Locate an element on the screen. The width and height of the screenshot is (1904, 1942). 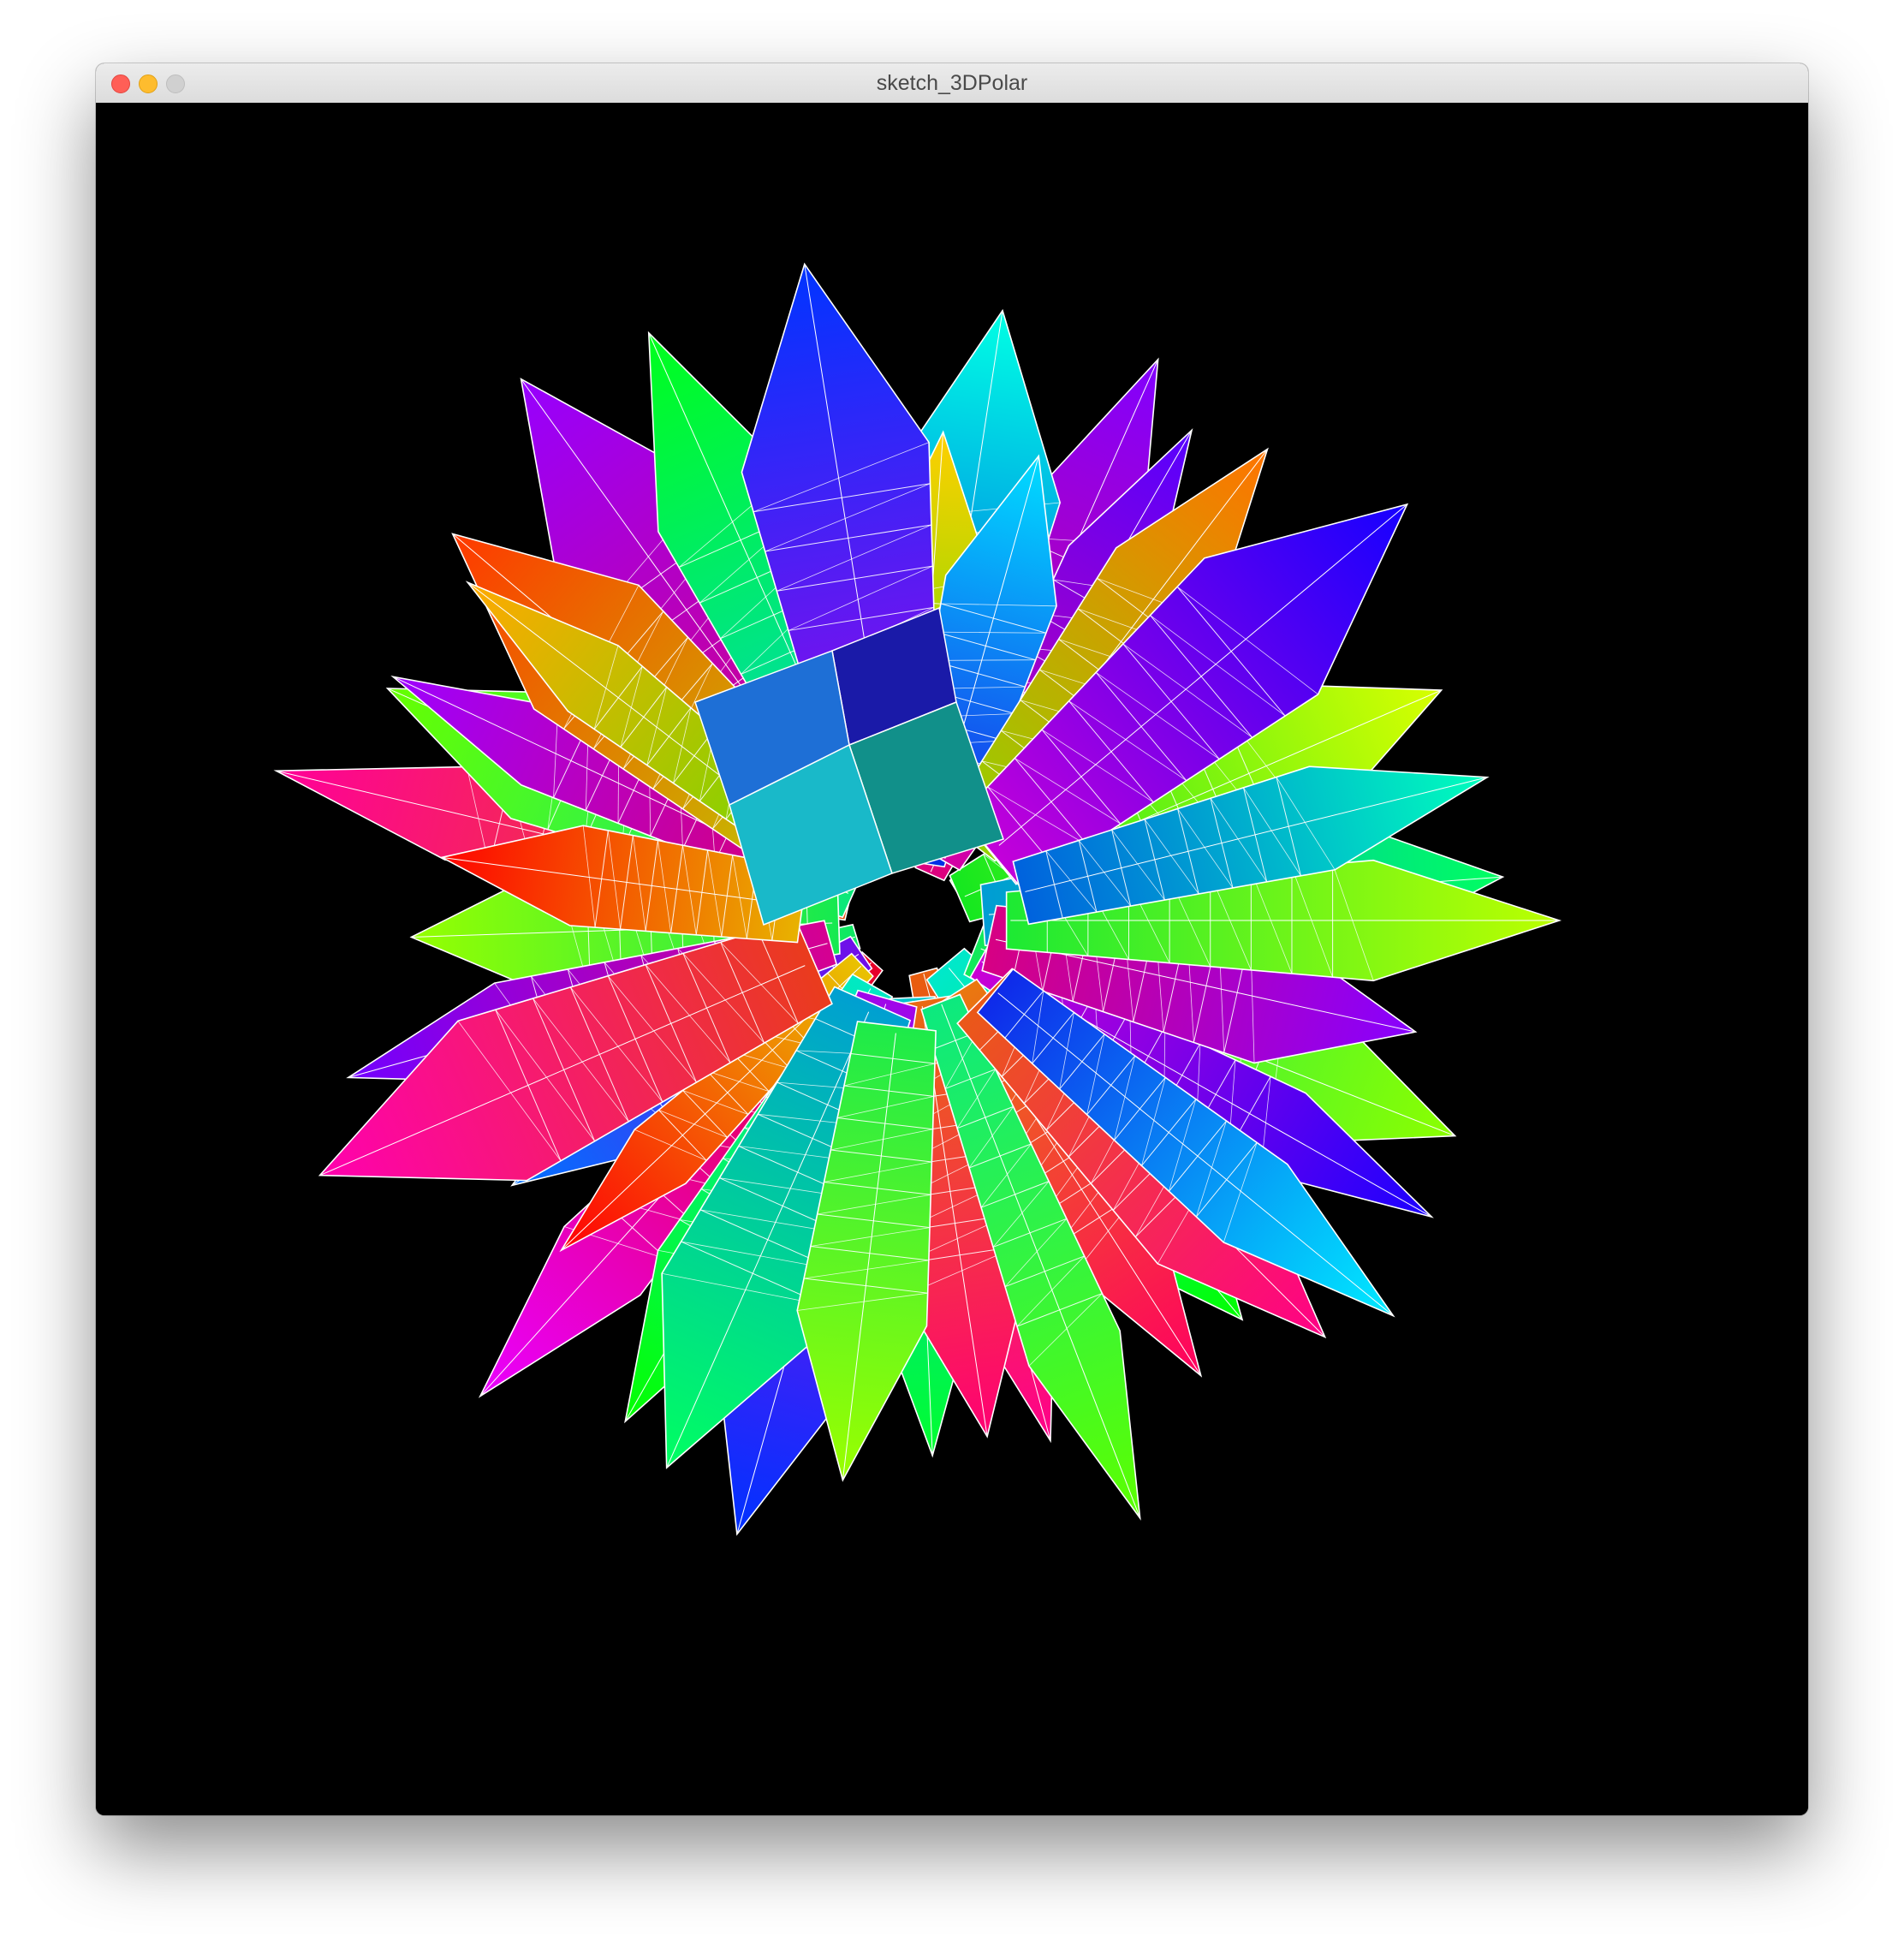
window-title: sketch_3DPolar is located at coordinates (952, 83).